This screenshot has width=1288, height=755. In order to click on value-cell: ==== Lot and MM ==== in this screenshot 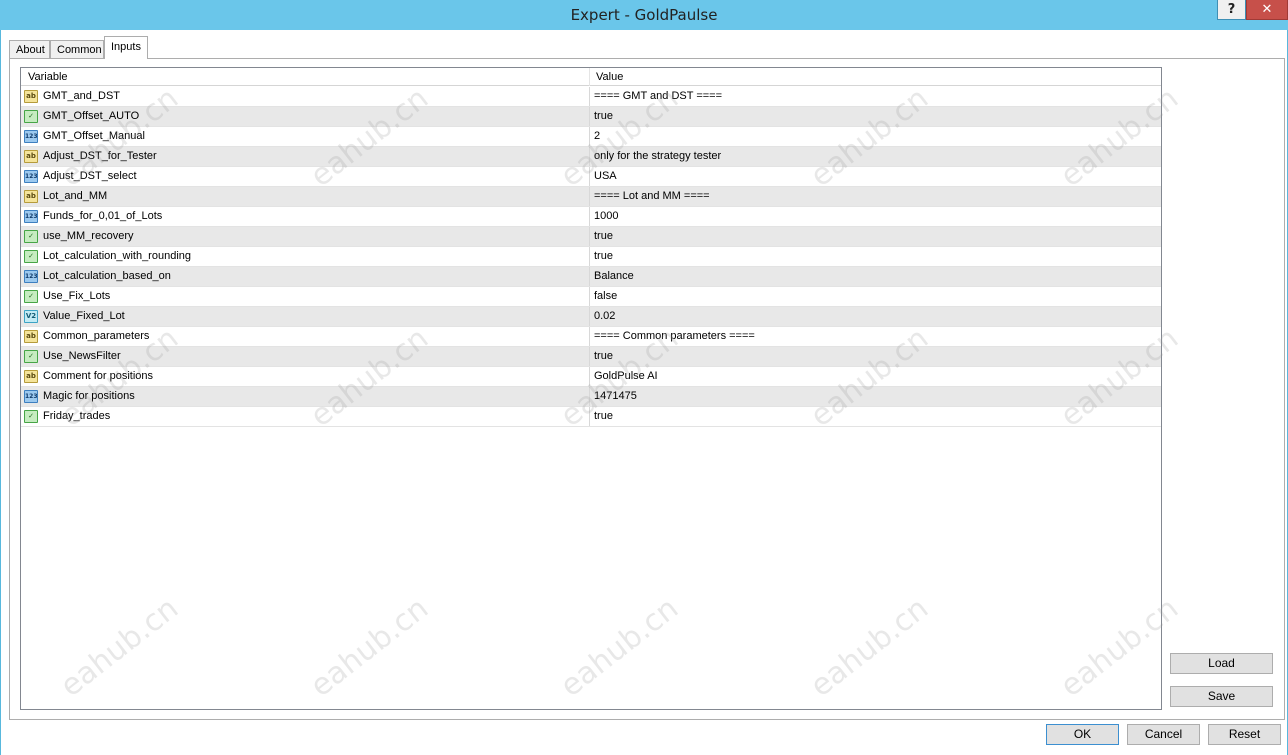, I will do `click(876, 196)`.